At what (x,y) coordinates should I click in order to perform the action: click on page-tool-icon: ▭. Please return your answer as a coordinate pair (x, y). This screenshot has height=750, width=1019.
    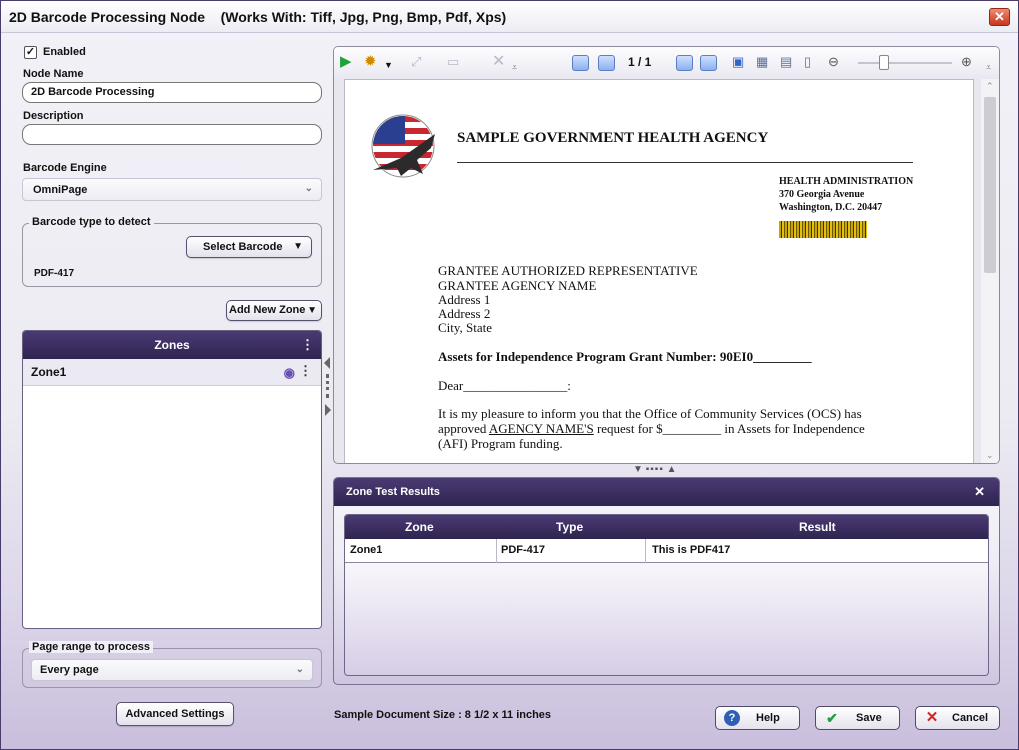
    Looking at the image, I should click on (453, 62).